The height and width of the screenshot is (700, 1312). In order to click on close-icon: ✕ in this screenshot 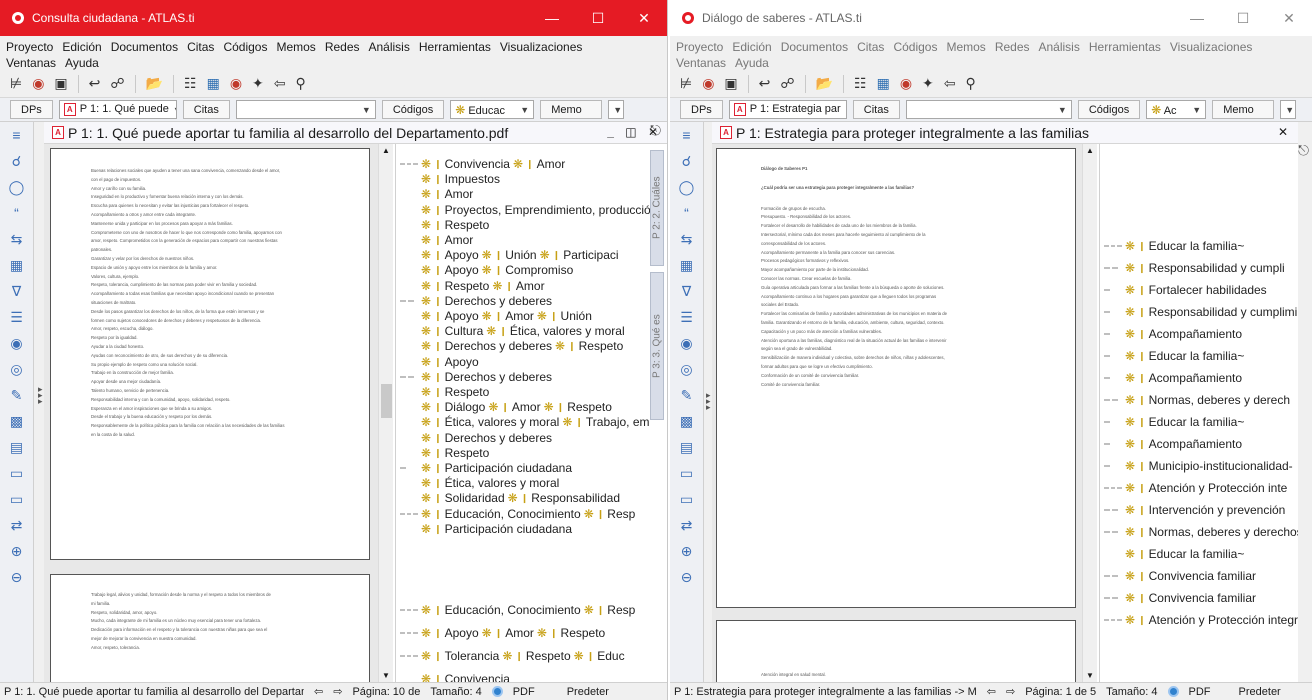, I will do `click(1289, 18)`.